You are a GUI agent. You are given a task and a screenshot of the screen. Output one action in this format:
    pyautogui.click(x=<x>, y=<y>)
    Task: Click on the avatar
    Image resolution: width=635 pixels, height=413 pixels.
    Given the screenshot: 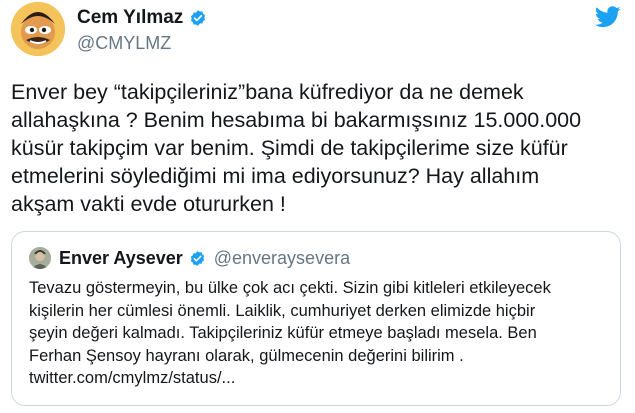 What is the action you would take?
    pyautogui.click(x=38, y=29)
    